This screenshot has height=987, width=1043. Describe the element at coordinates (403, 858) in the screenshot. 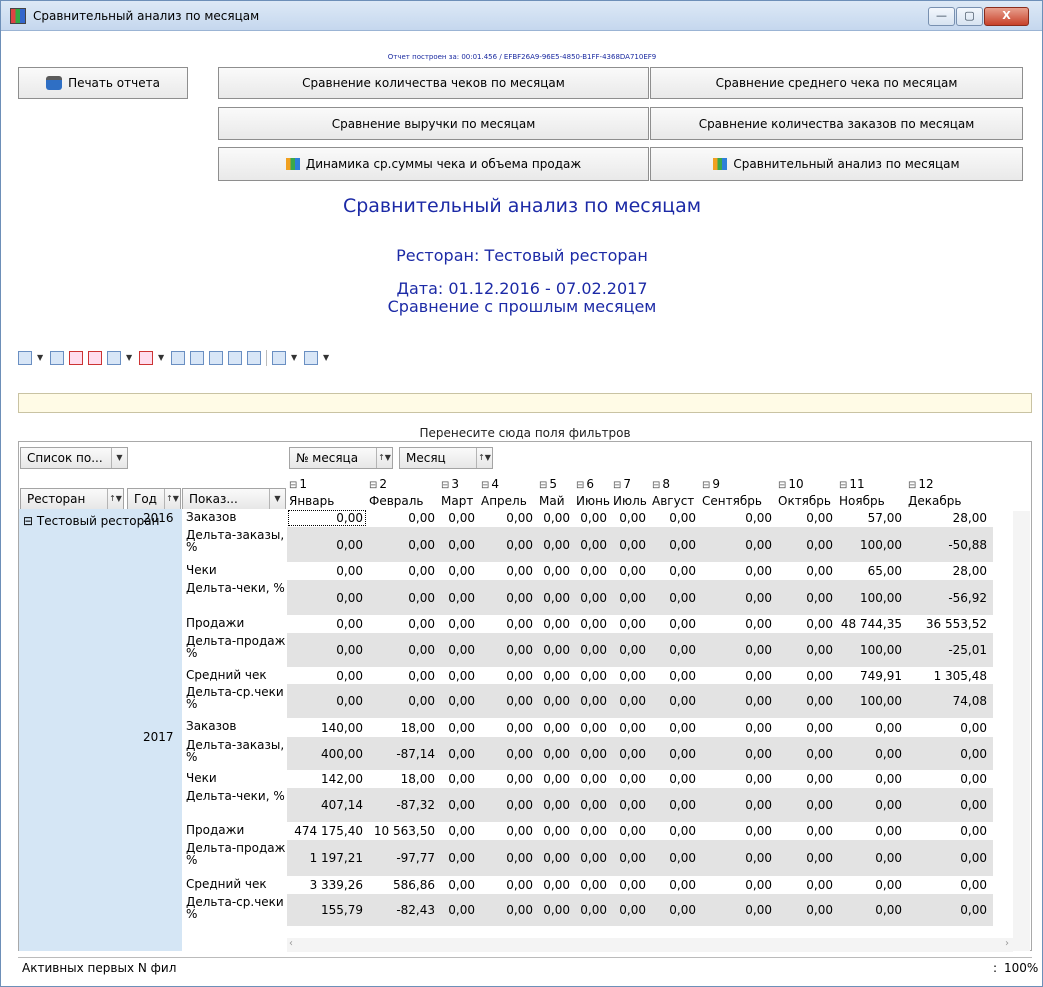

I see `table-cell: -97,77` at that location.